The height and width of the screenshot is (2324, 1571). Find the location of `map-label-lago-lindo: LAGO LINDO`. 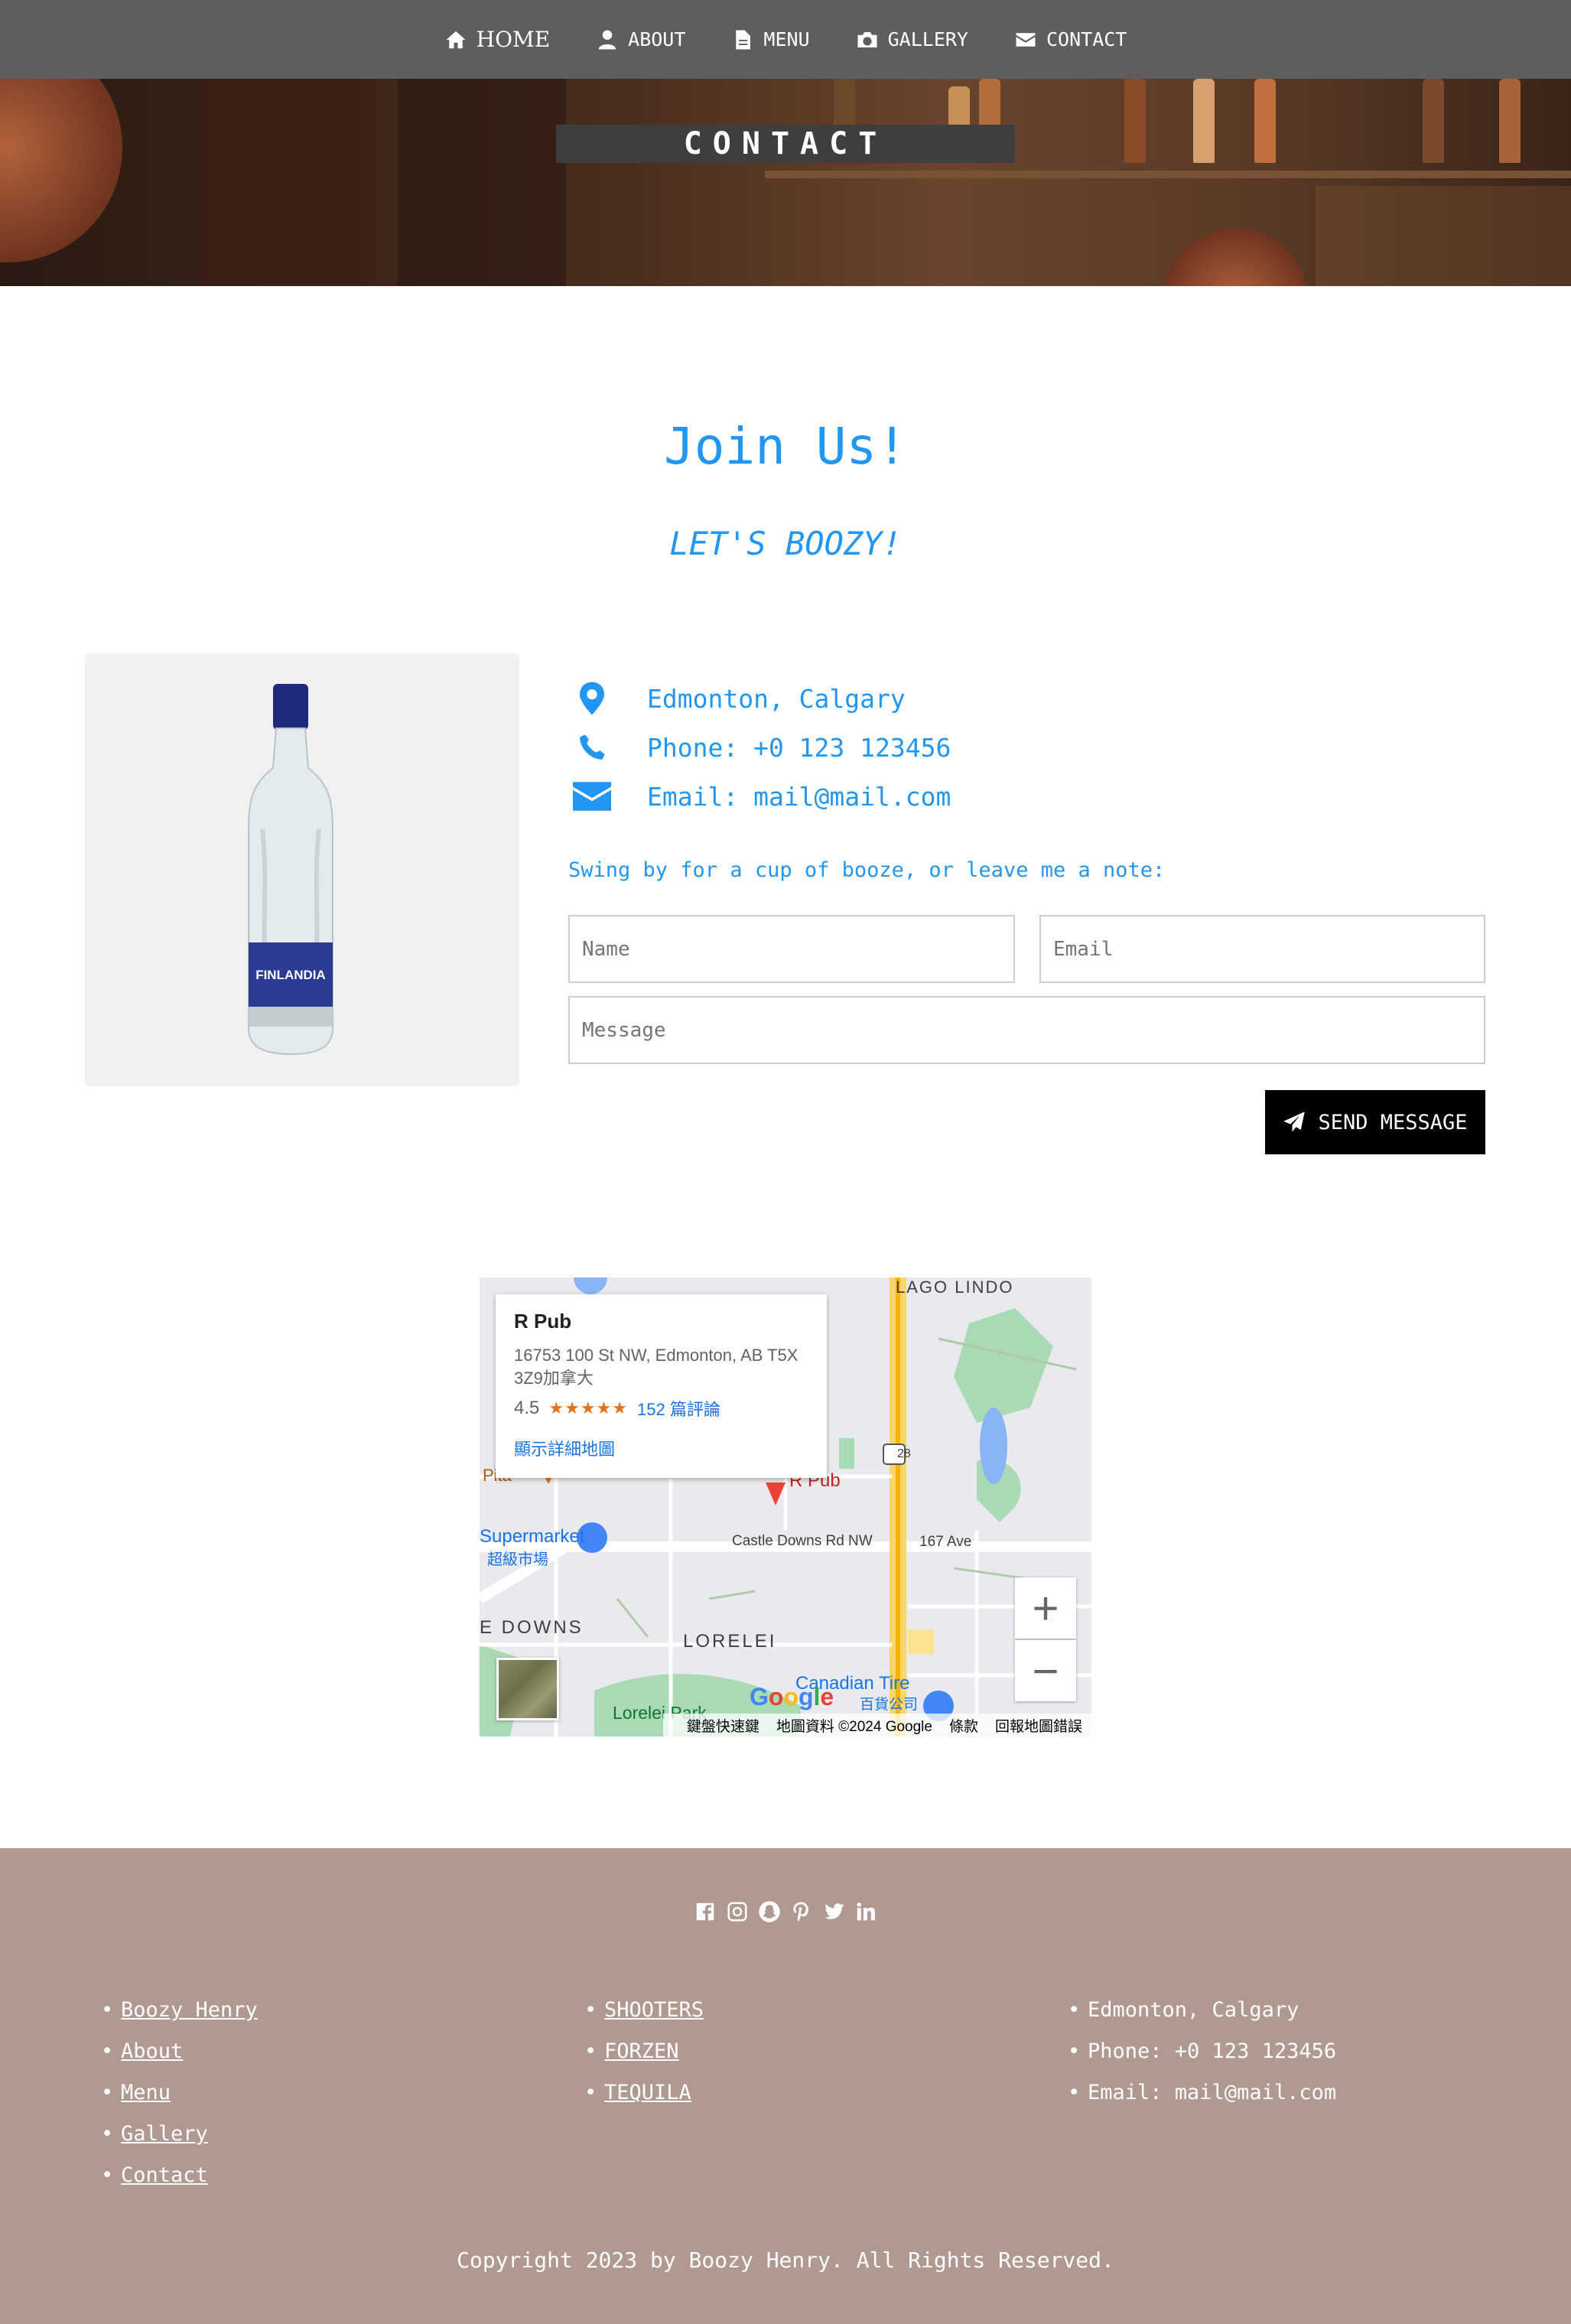

map-label-lago-lindo: LAGO LINDO is located at coordinates (955, 1288).